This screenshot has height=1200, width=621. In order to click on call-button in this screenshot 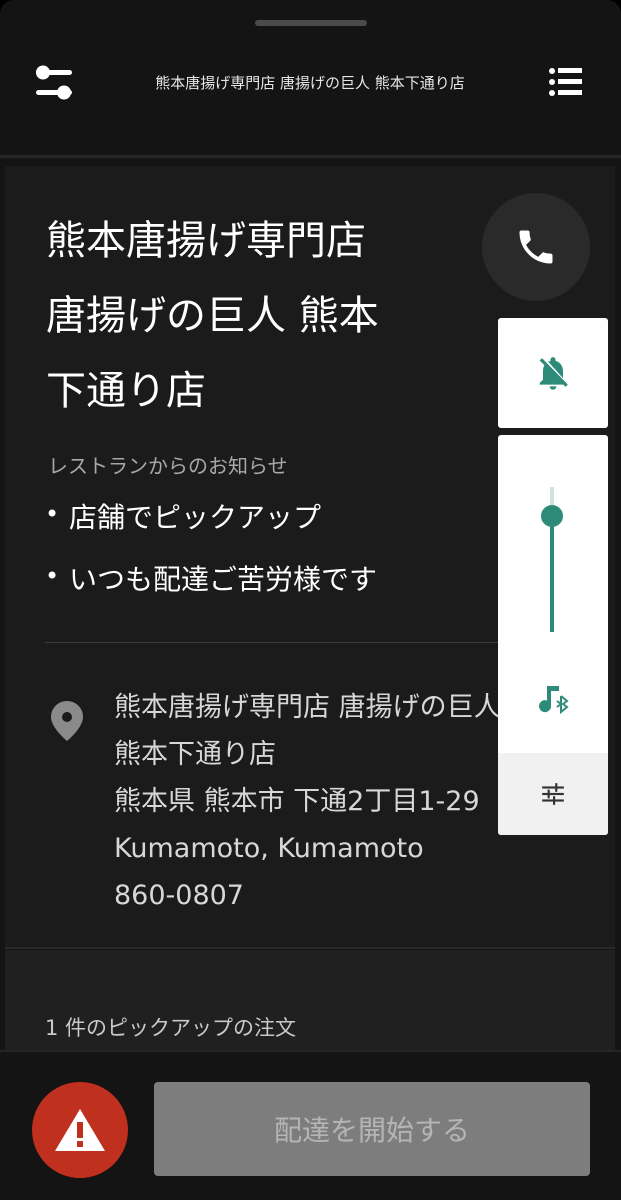, I will do `click(536, 247)`.